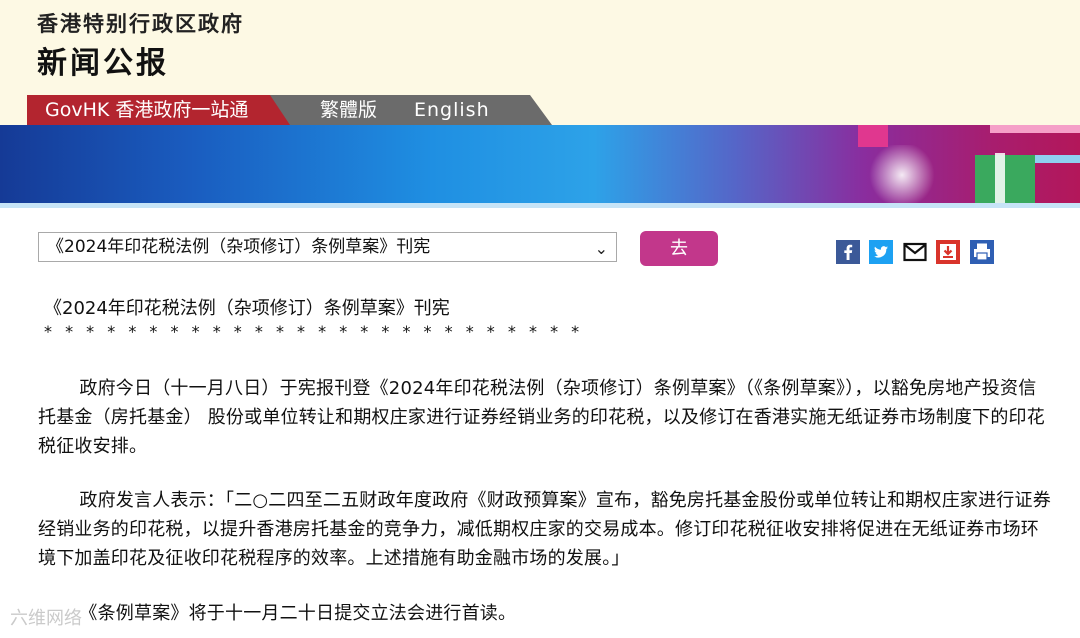  What do you see at coordinates (982, 252) in the screenshot?
I see `print-icon` at bounding box center [982, 252].